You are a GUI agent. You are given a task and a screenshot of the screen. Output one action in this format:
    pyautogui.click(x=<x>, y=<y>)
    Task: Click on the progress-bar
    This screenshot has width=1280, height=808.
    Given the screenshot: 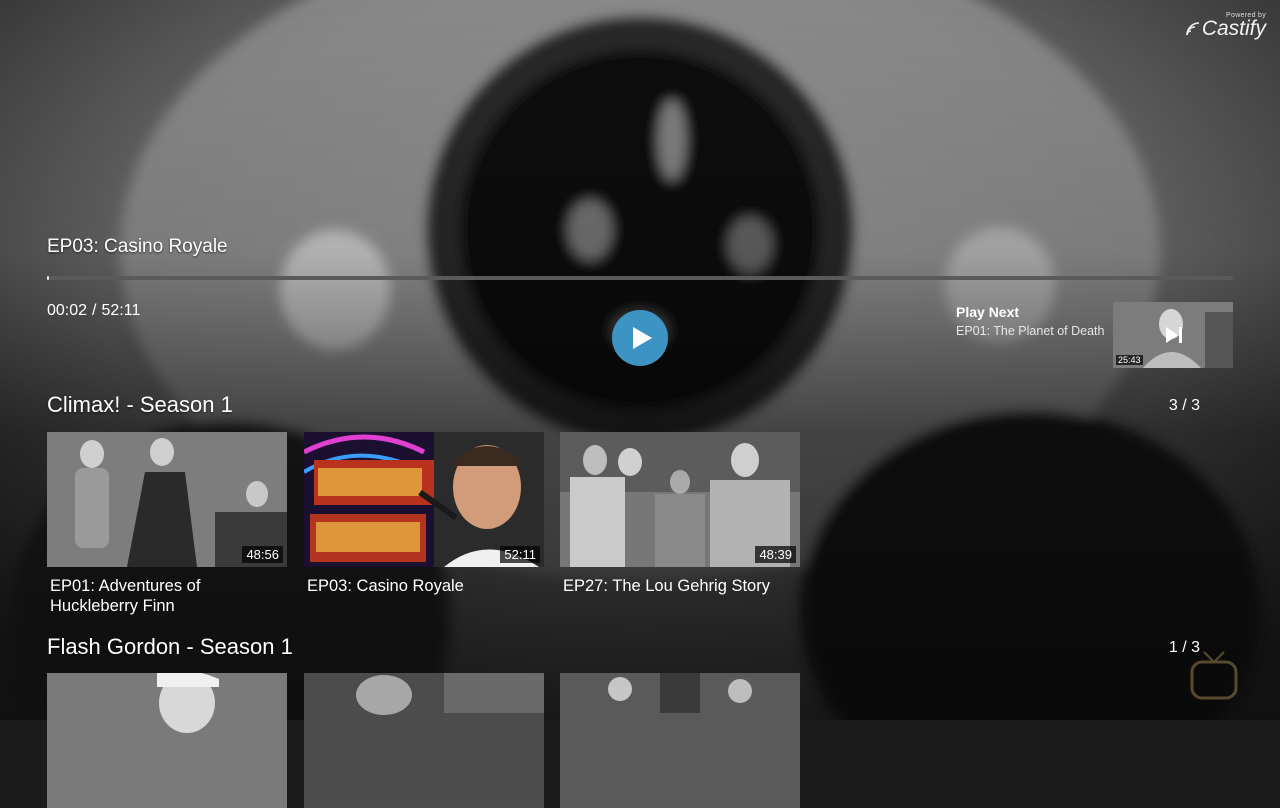 What is the action you would take?
    pyautogui.click(x=640, y=278)
    